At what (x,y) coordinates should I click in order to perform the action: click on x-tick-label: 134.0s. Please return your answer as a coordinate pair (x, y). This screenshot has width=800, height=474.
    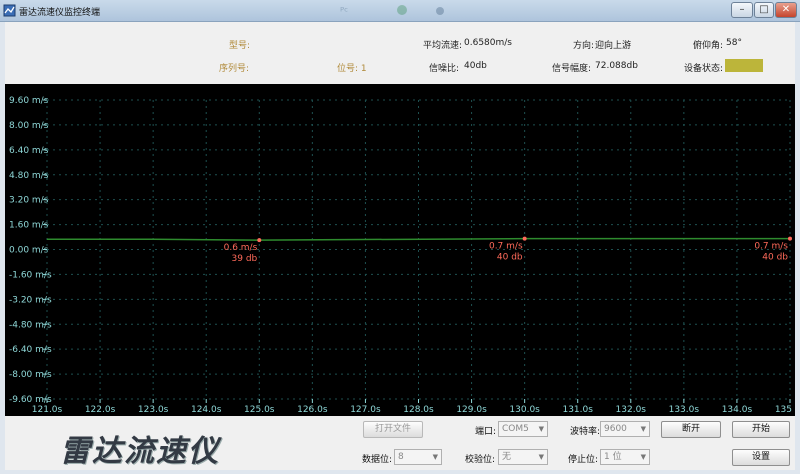
    Looking at the image, I should click on (737, 410).